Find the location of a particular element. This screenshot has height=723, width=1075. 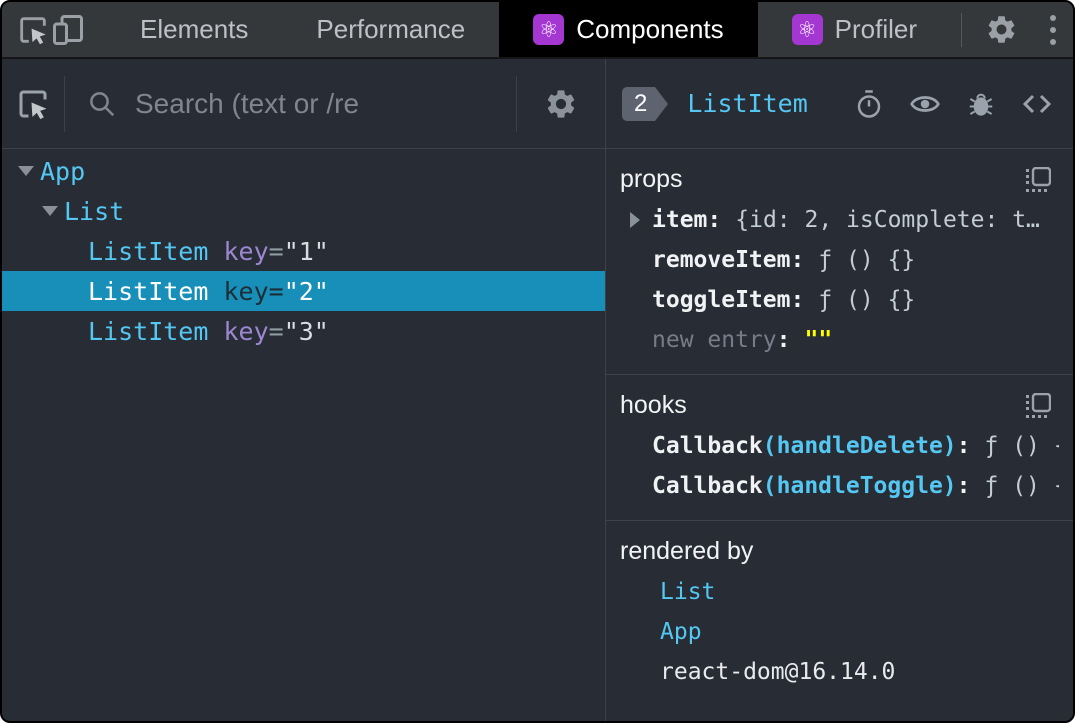

rendered-by-row-app: App is located at coordinates (837, 632).